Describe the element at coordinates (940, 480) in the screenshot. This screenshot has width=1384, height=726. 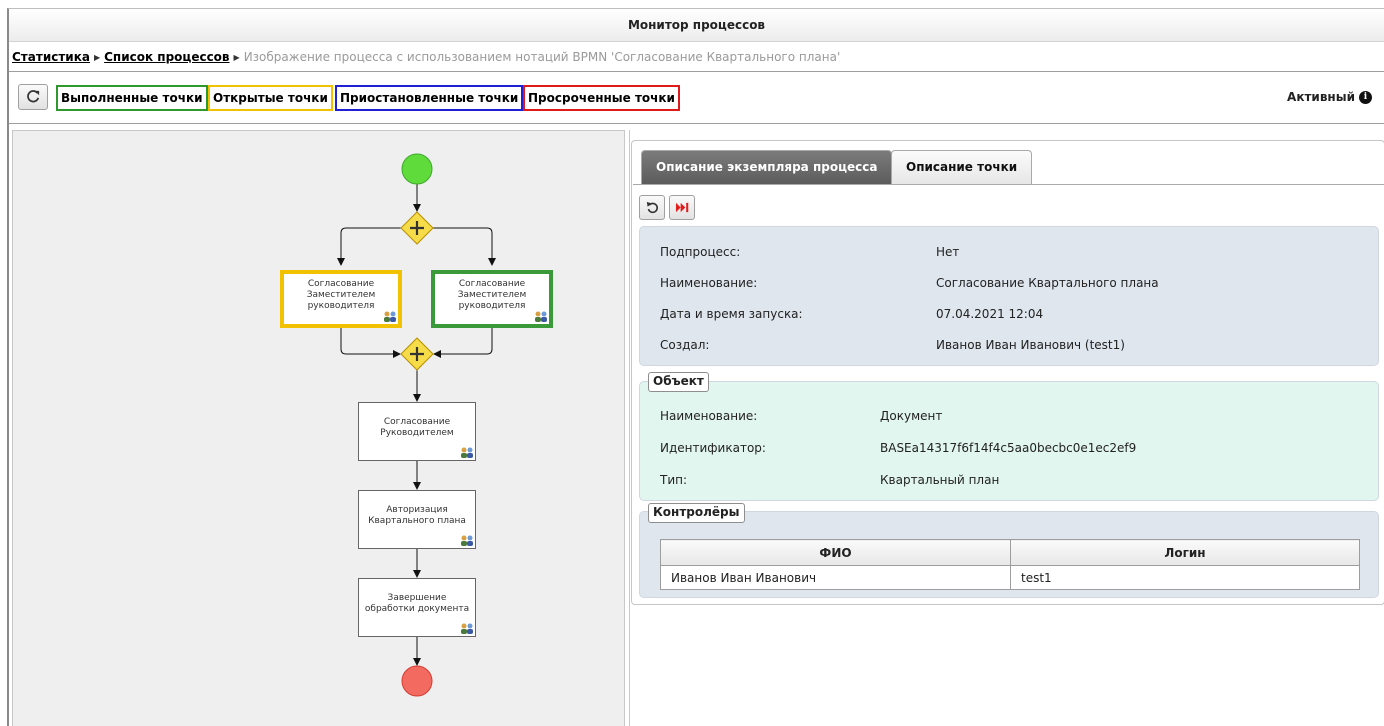
I see `object-type-value: Квартальный план` at that location.